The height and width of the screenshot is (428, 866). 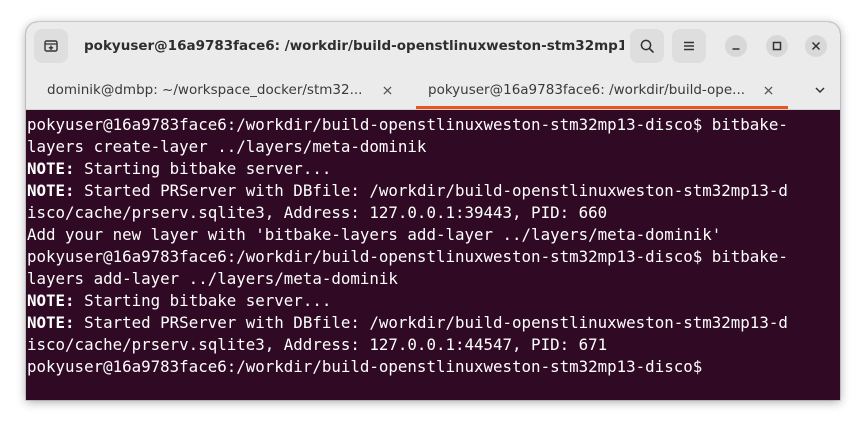 What do you see at coordinates (736, 46) in the screenshot?
I see `minimize-button` at bounding box center [736, 46].